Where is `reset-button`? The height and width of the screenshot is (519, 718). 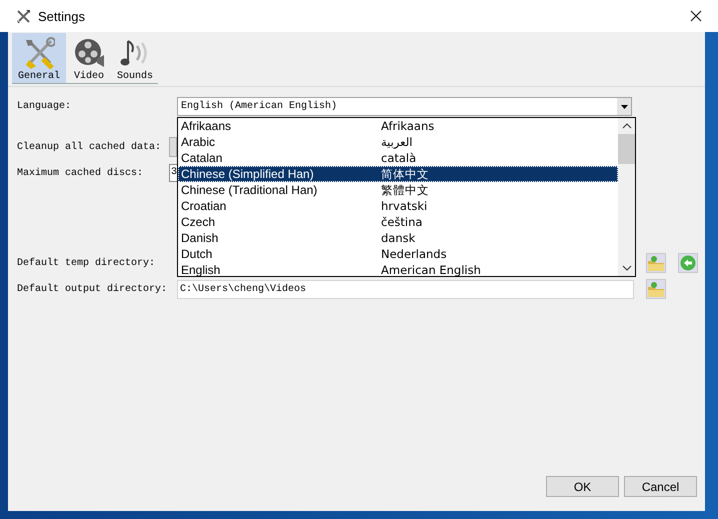
reset-button is located at coordinates (688, 263).